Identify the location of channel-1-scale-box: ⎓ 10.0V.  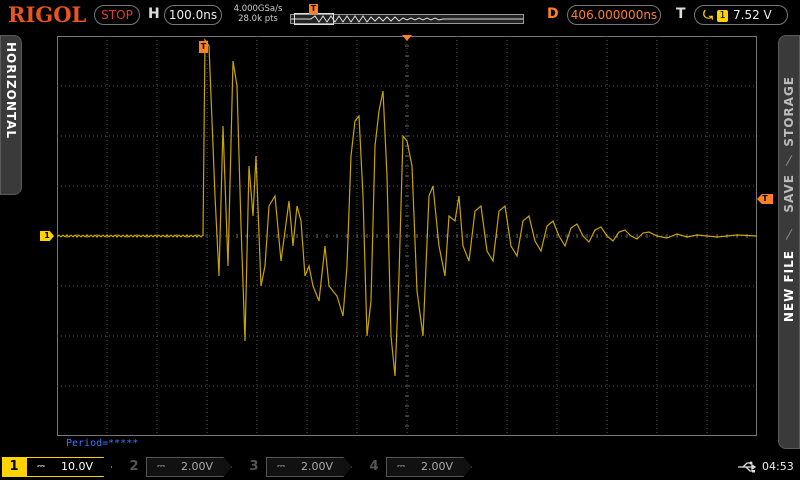
(69, 467).